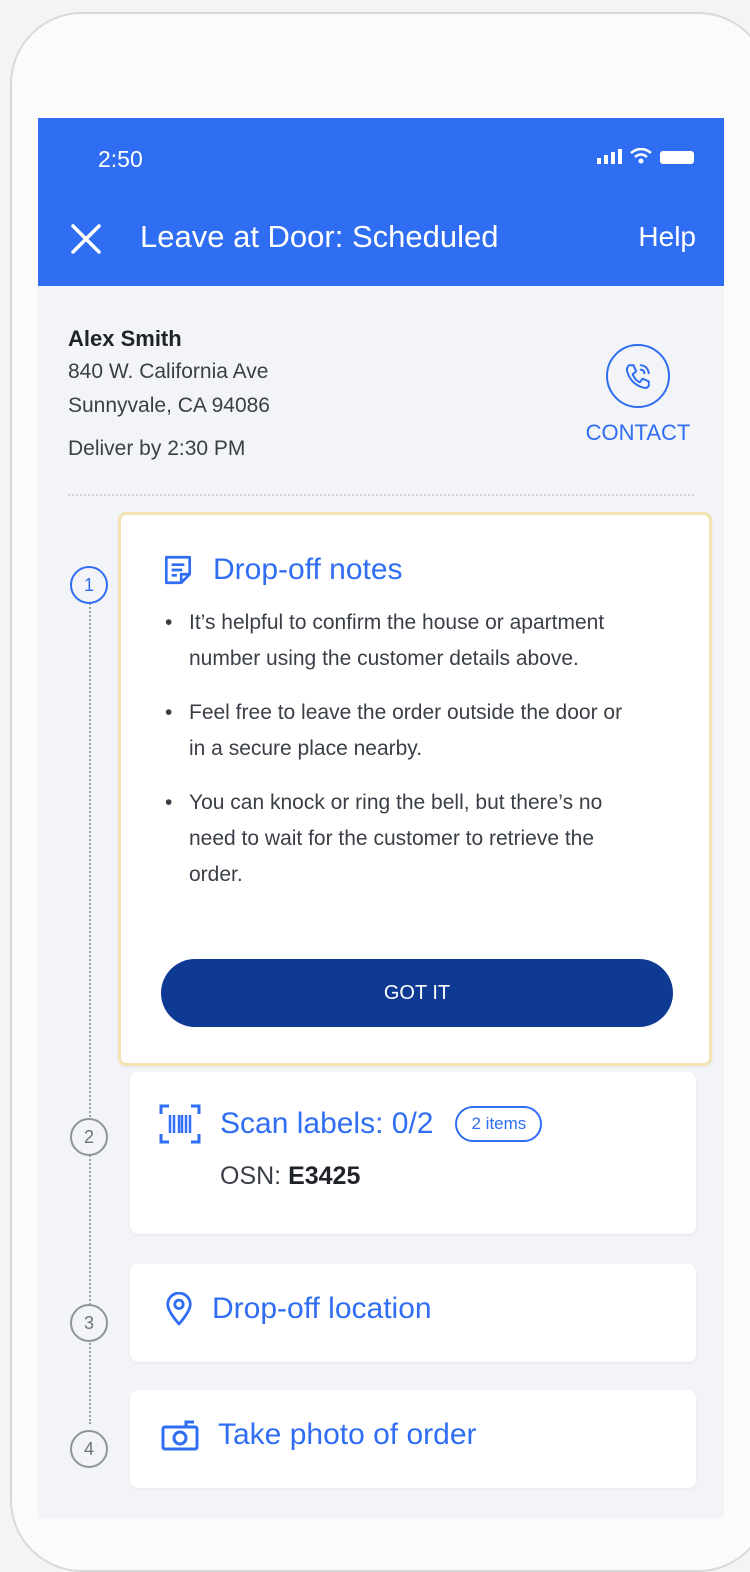  Describe the element at coordinates (180, 1124) in the screenshot. I see `barcode-scan-icon` at that location.